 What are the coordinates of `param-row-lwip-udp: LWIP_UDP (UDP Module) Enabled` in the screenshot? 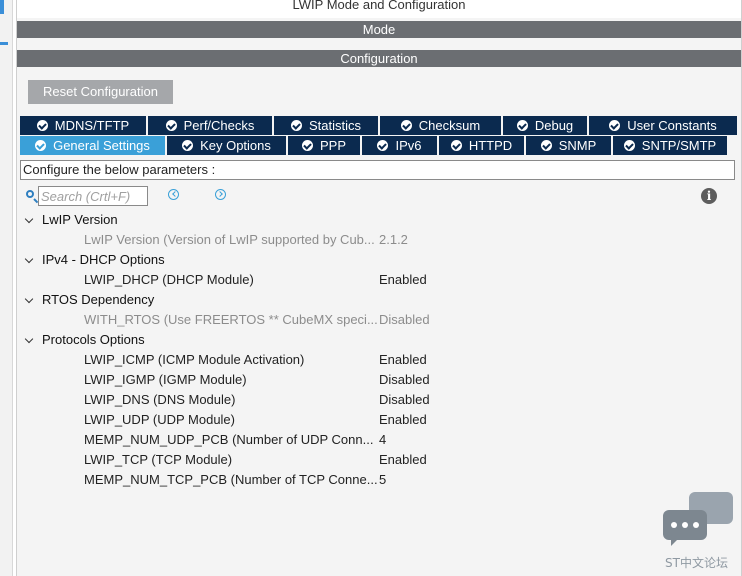 It's located at (379, 420).